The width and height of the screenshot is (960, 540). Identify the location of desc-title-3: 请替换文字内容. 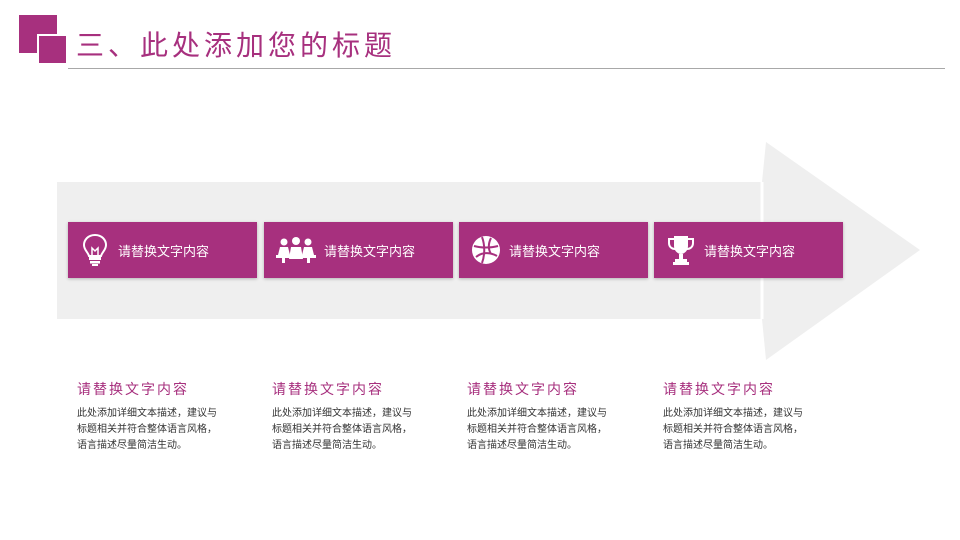
(523, 390).